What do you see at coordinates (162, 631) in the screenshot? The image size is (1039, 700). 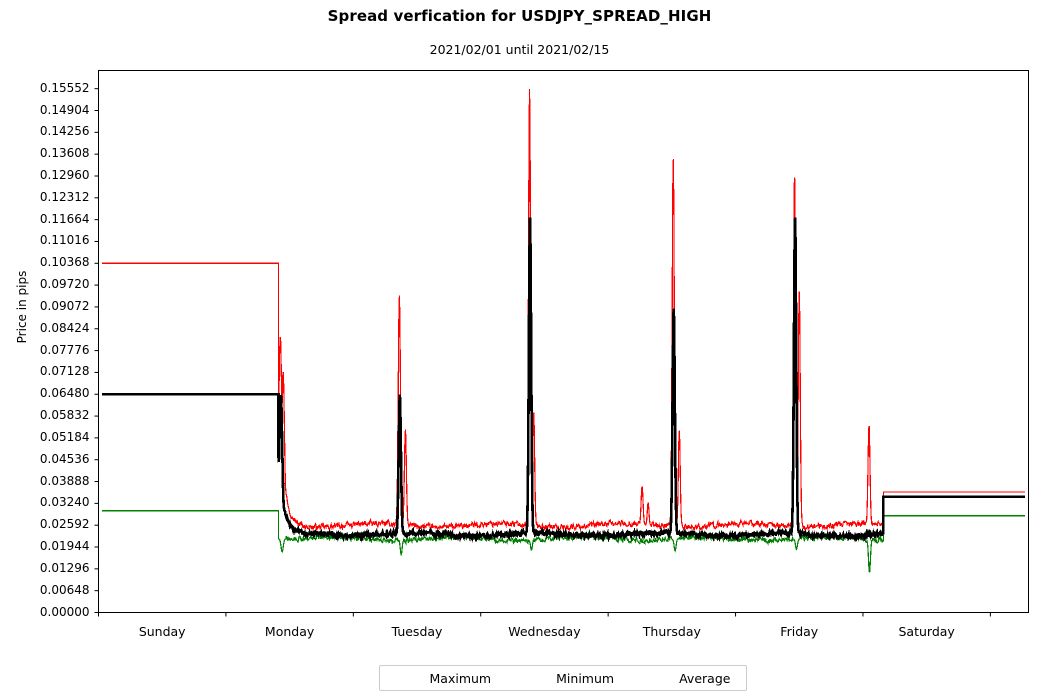 I see `x-tick-label: Sunday` at bounding box center [162, 631].